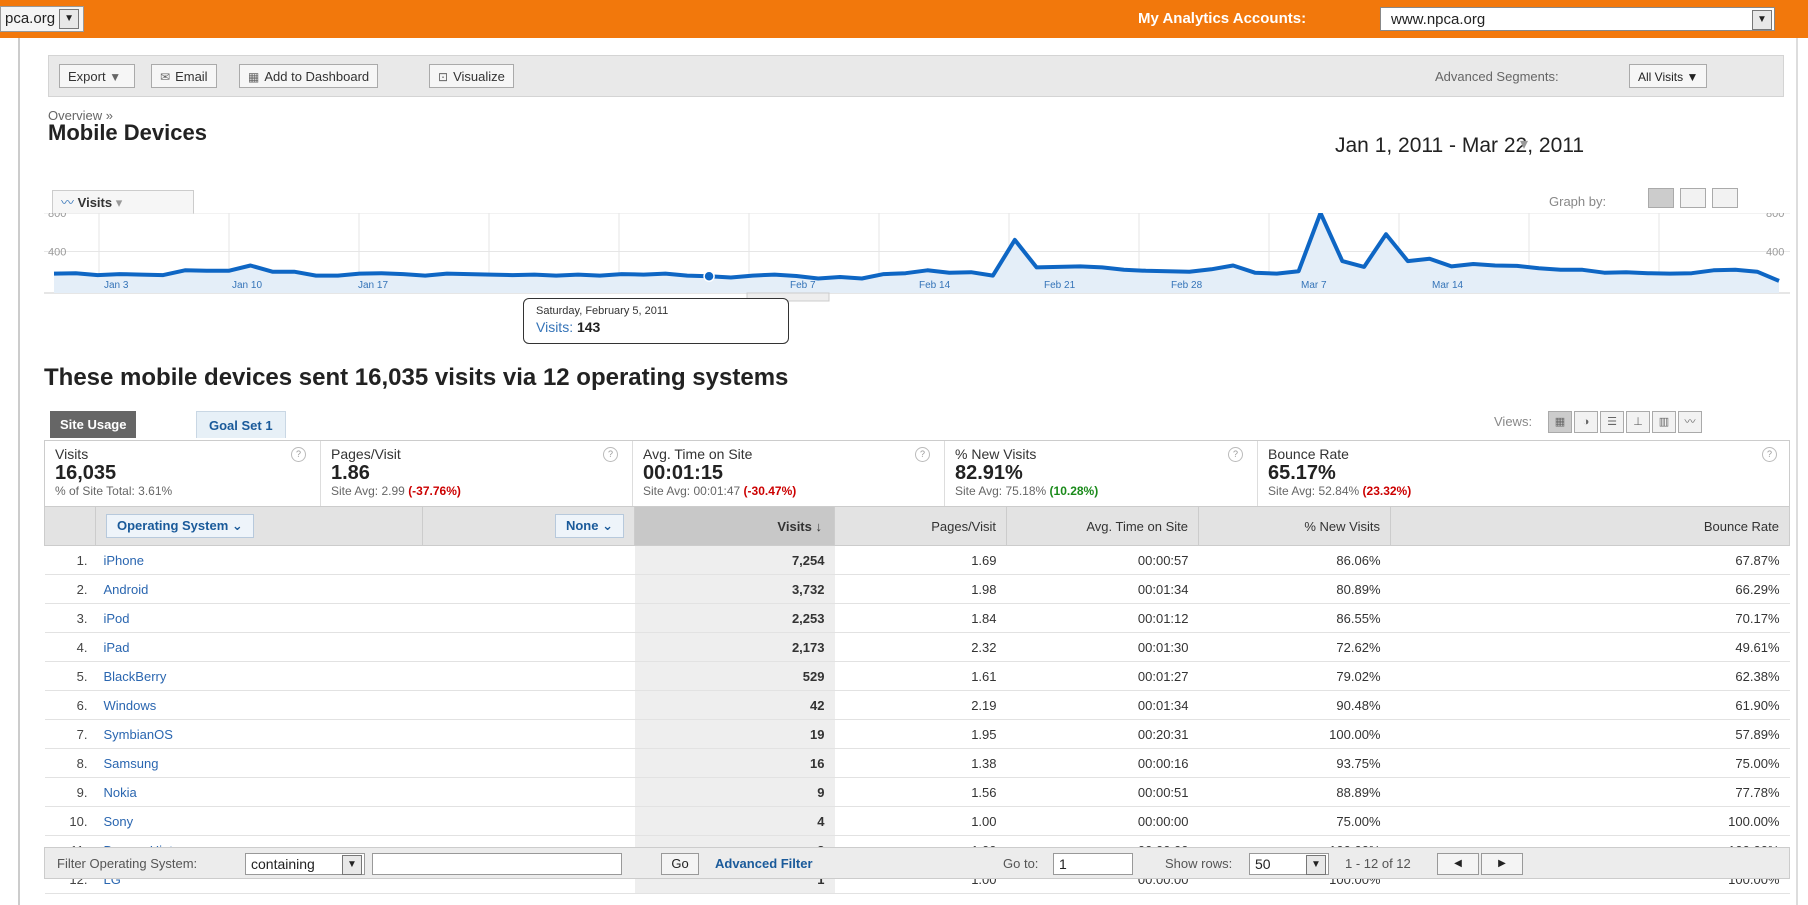 Image resolution: width=1808 pixels, height=905 pixels. Describe the element at coordinates (173, 525) in the screenshot. I see `primary-dimension-label: Operating System` at that location.